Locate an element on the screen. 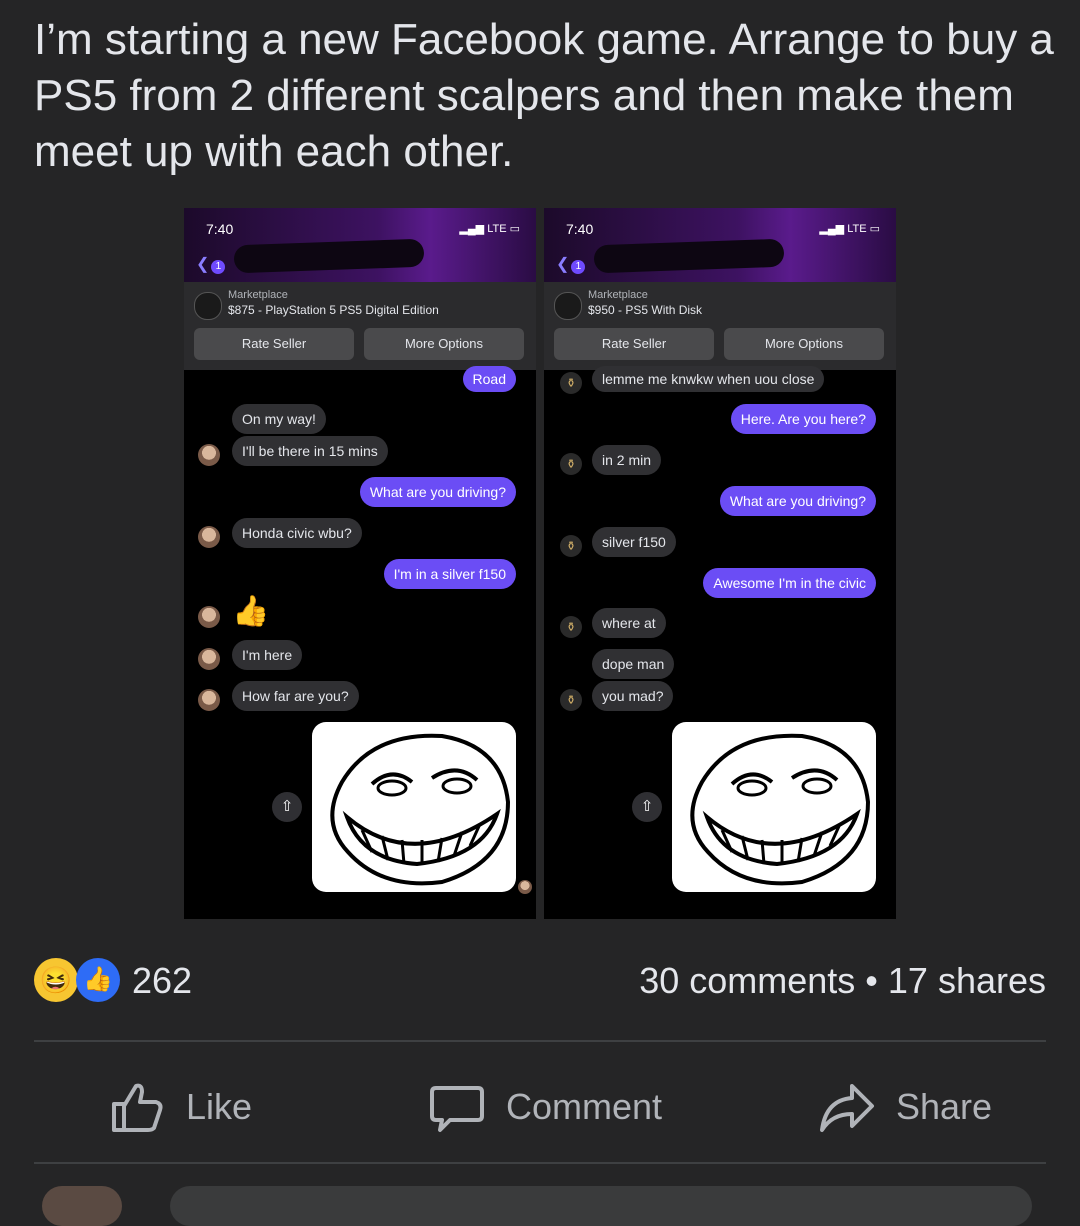 The width and height of the screenshot is (1080, 1226). message-received: I'll be there in 15 mins is located at coordinates (310, 451).